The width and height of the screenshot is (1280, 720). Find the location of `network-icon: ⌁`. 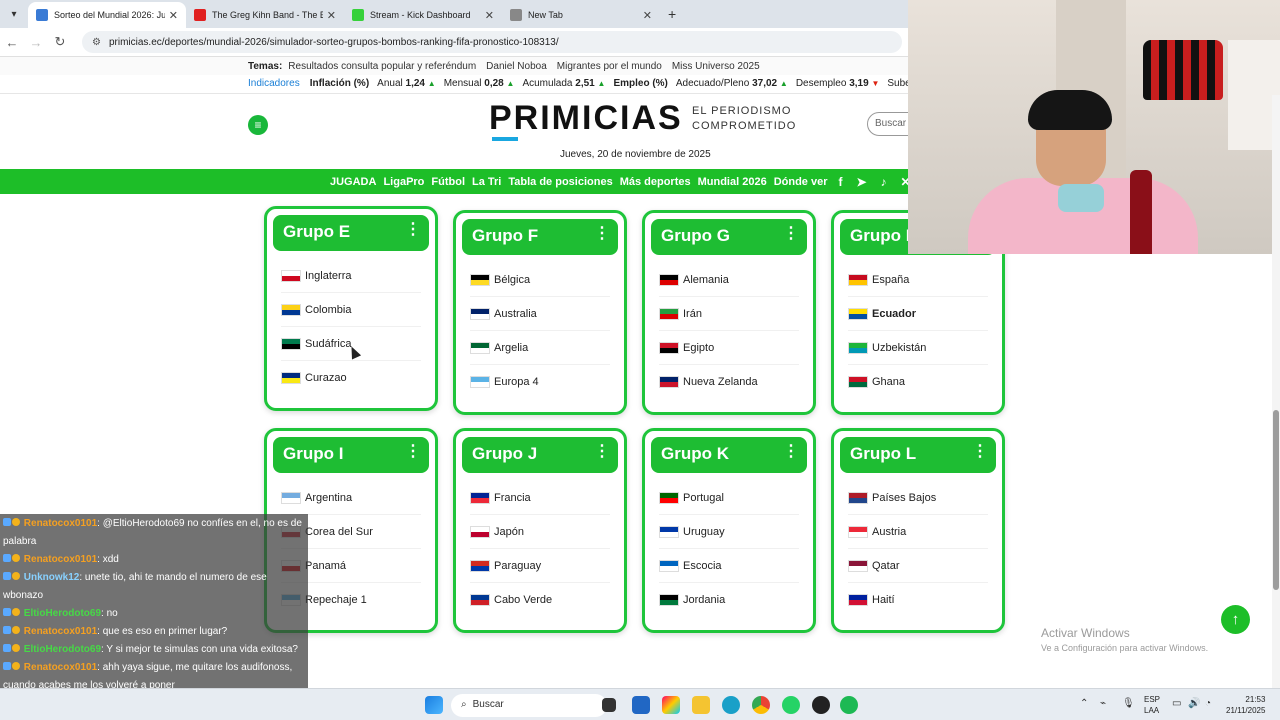

network-icon: ⌁ is located at coordinates (1103, 703).